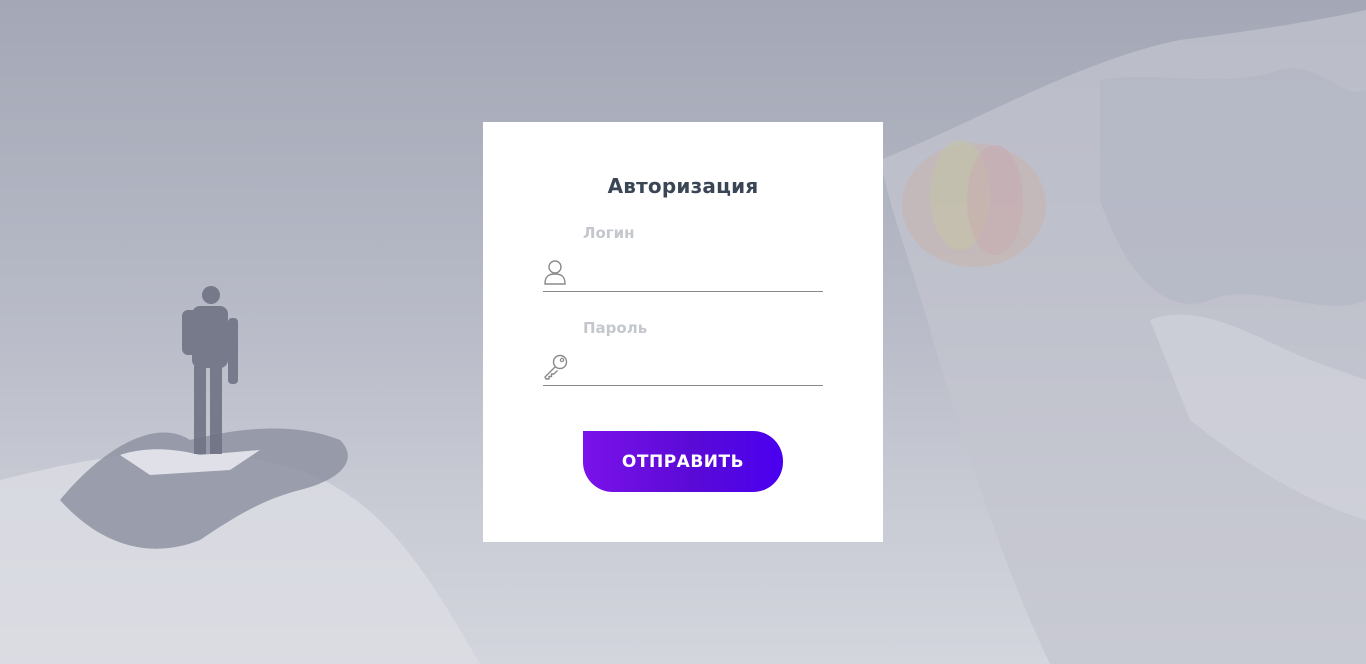  Describe the element at coordinates (556, 272) in the screenshot. I see `user-icon` at that location.